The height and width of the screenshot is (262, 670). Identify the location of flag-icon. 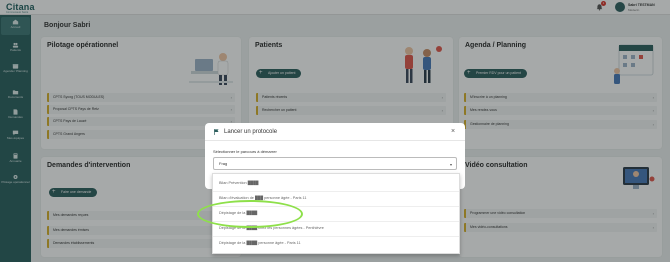
(216, 132).